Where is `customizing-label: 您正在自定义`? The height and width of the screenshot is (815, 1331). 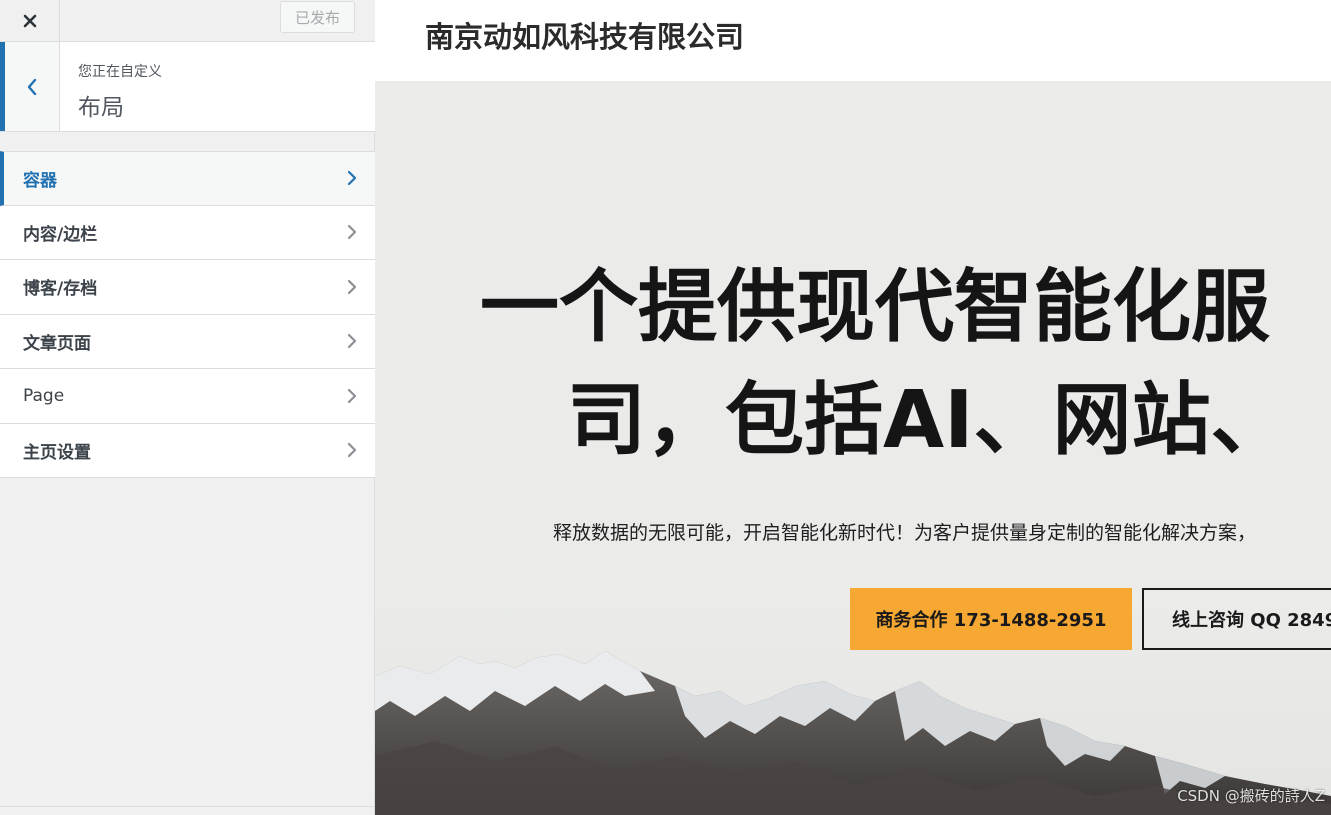
customizing-label: 您正在自定义 is located at coordinates (120, 72).